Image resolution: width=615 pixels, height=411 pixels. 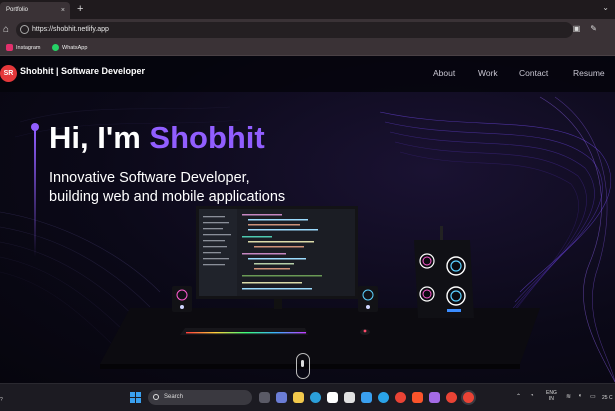 What do you see at coordinates (294, 30) in the screenshot?
I see `url-field: https://shobhit.netlify.app` at bounding box center [294, 30].